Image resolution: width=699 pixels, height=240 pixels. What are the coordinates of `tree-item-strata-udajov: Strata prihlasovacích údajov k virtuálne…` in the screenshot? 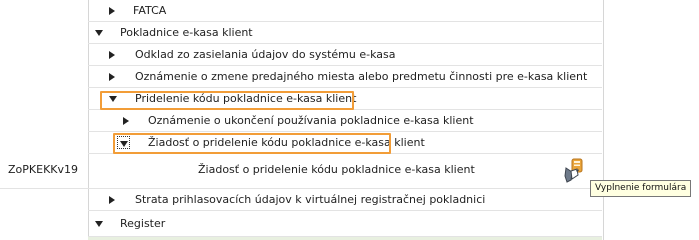 It's located at (345, 200).